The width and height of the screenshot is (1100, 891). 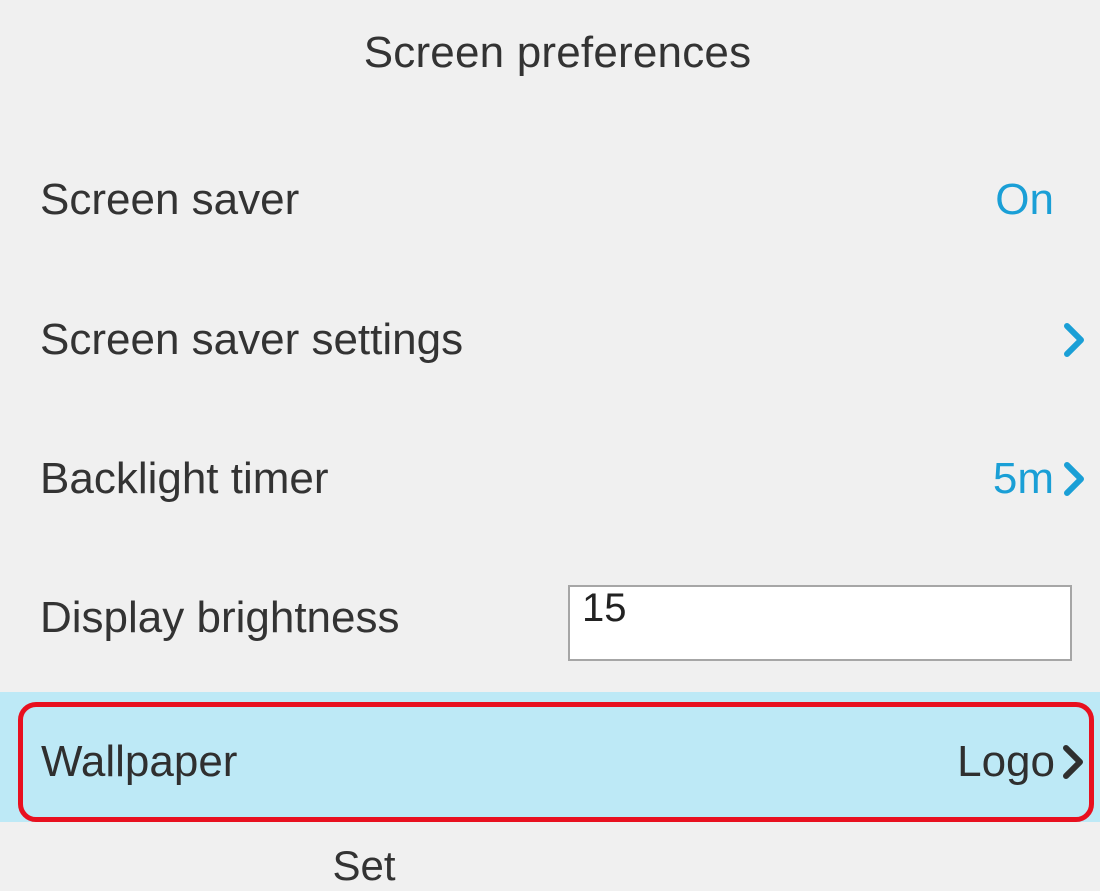 What do you see at coordinates (550, 479) in the screenshot?
I see `menu-item-backlight-timer: Backlight timer 5m` at bounding box center [550, 479].